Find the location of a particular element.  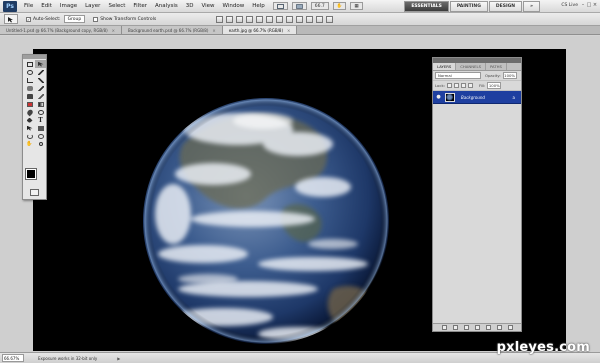

cs-live-button: CS Live is located at coordinates (569, 5).